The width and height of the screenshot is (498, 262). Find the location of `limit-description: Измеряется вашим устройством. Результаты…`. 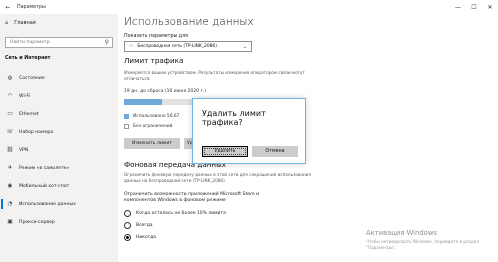

limit-description: Измеряется вашим устройством. Результаты… is located at coordinates (214, 75).